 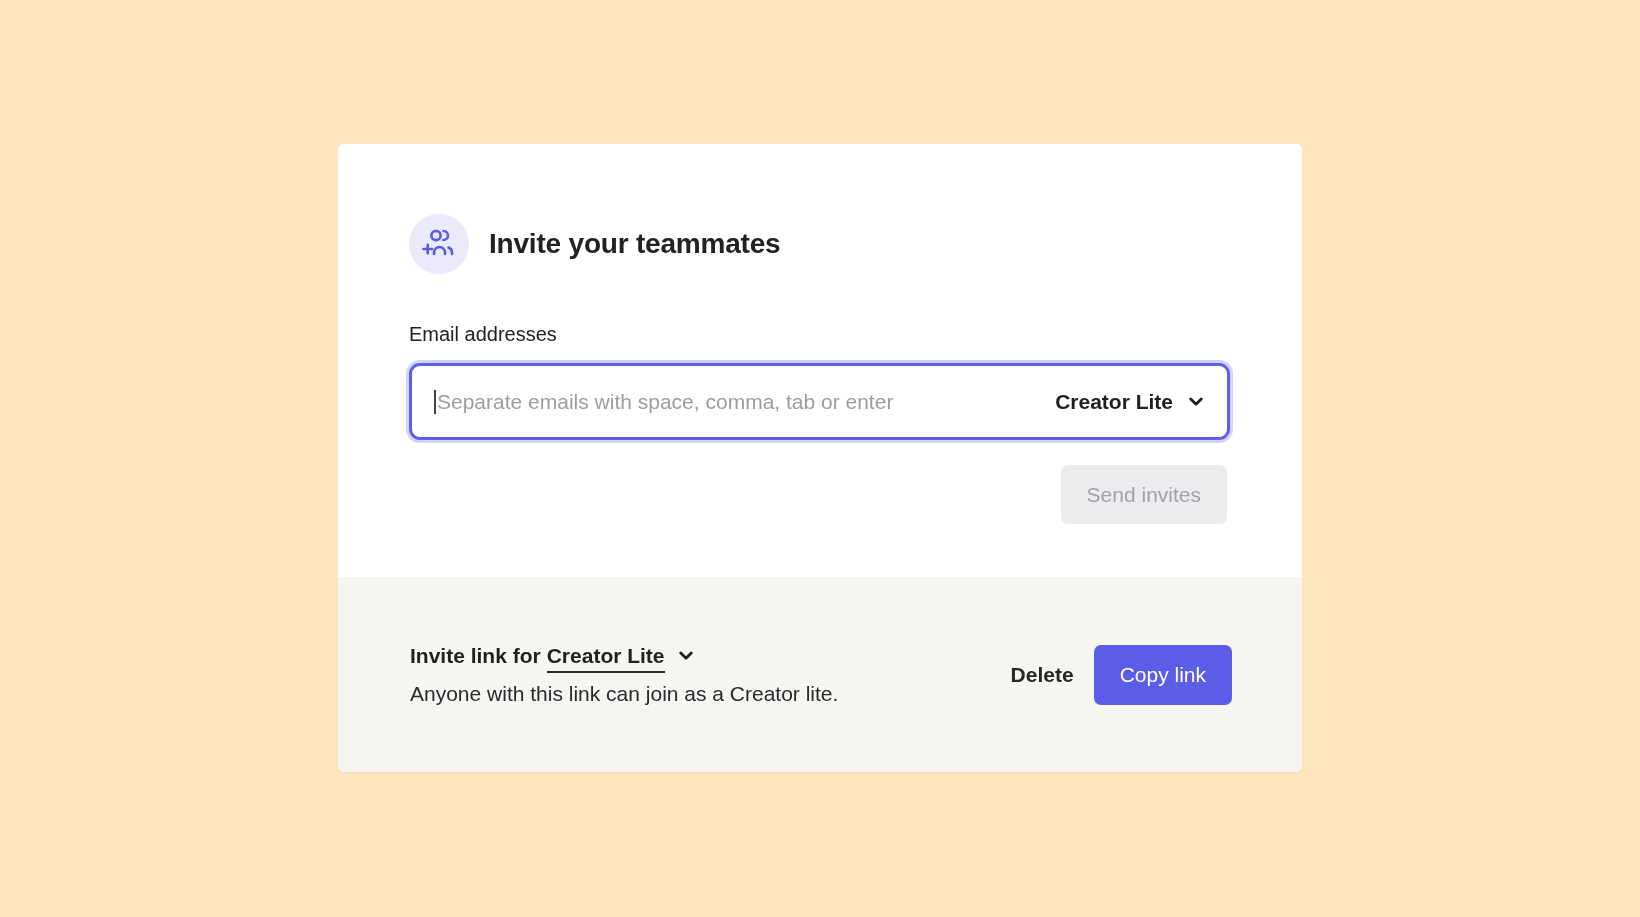 What do you see at coordinates (624, 693) in the screenshot?
I see `invite-link-description: Anyone with this link can join as a Creator lite.` at bounding box center [624, 693].